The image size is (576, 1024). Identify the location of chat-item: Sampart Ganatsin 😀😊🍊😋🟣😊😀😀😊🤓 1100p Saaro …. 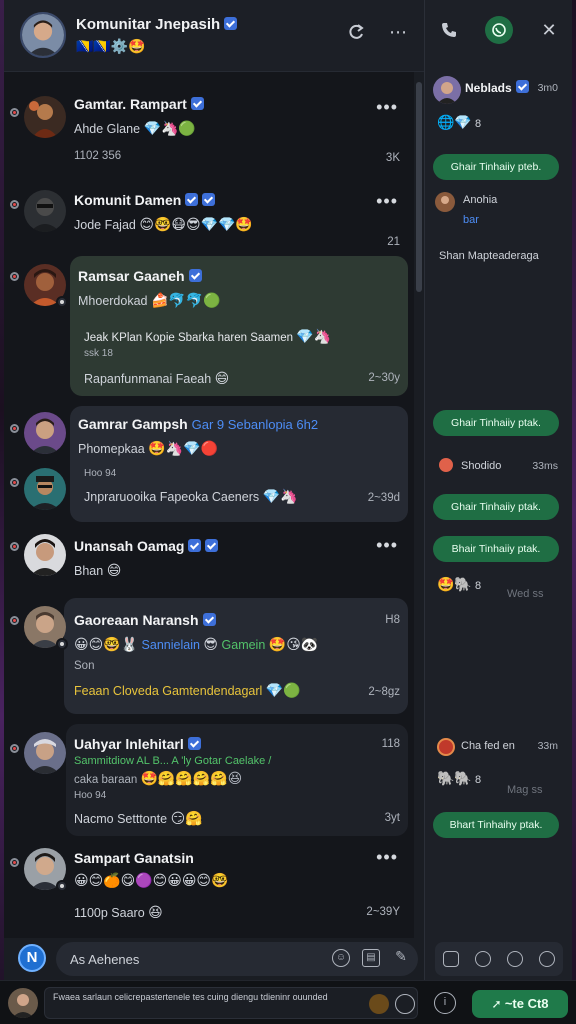
(209, 890).